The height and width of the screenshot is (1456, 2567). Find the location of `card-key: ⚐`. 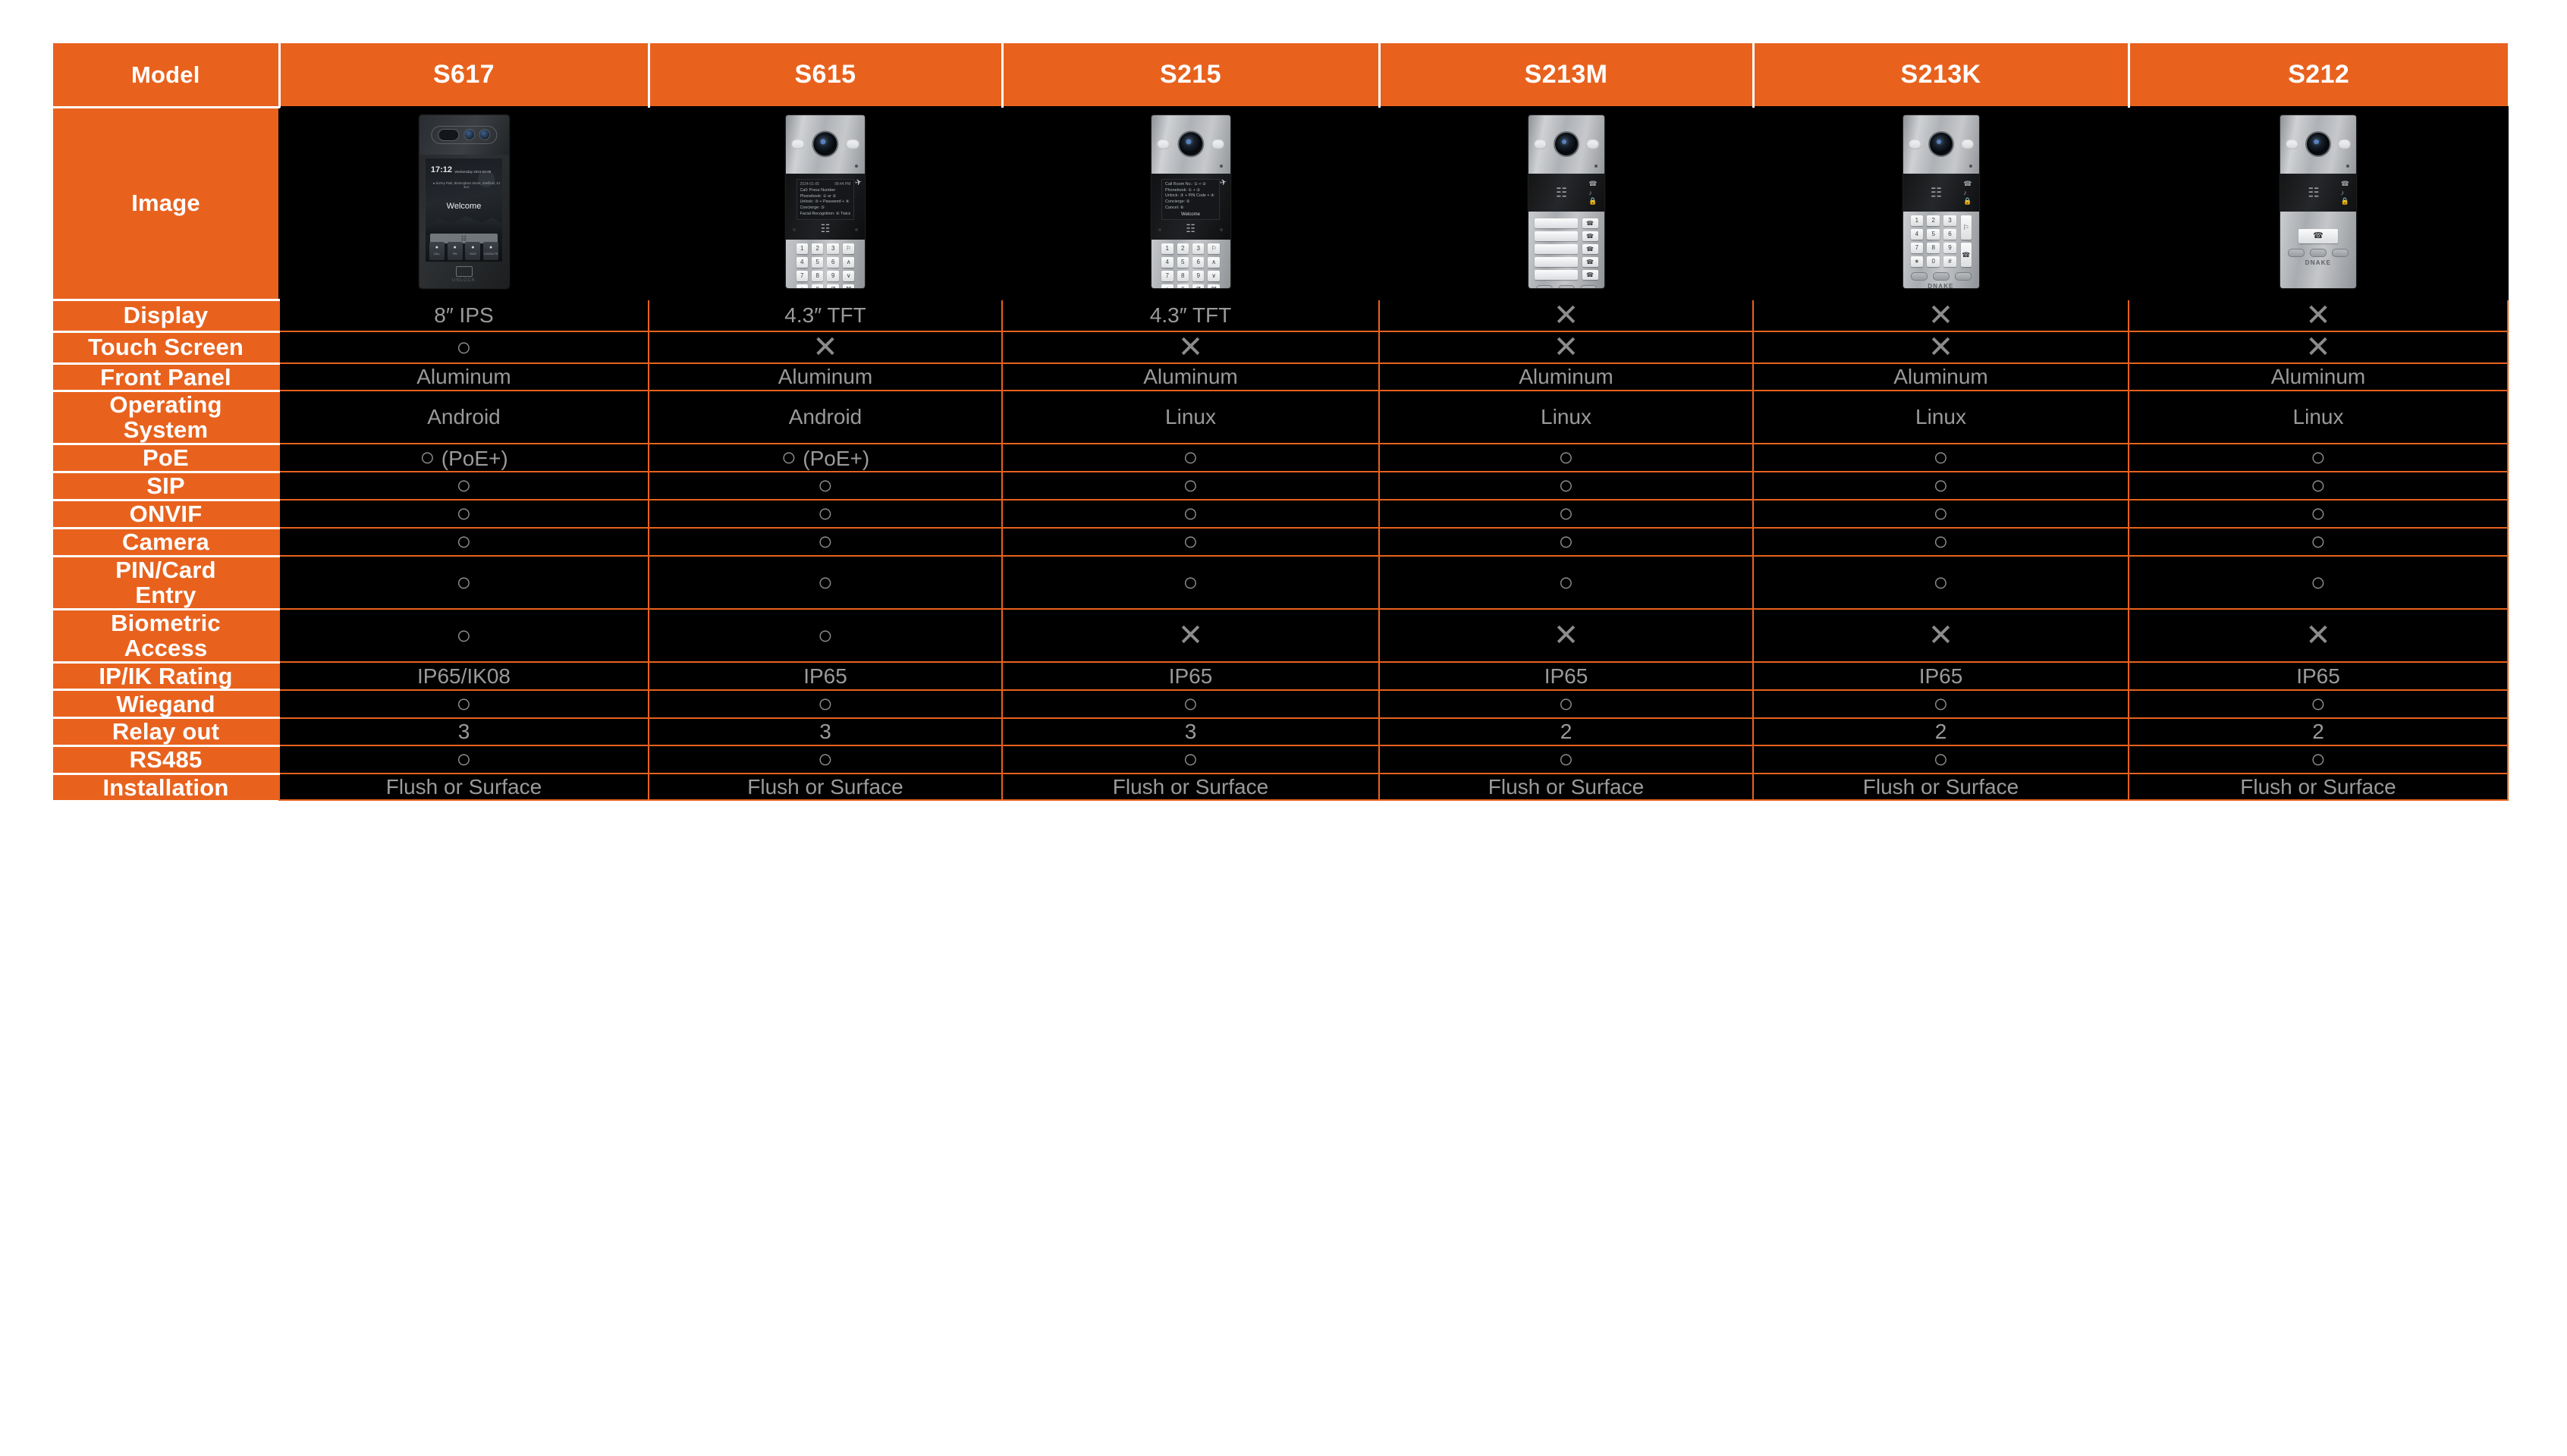

card-key: ⚐ is located at coordinates (1966, 227).